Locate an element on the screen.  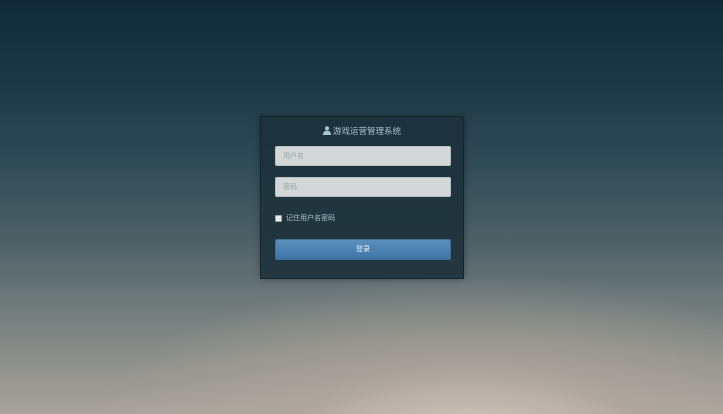
panel-title: 游戏运营管理系统 is located at coordinates (362, 132).